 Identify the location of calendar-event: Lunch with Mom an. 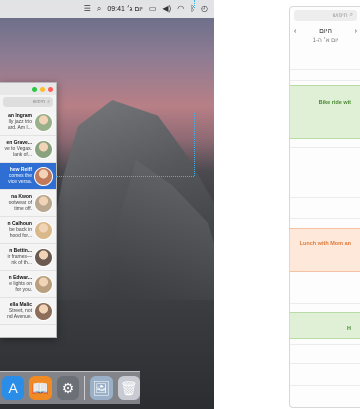
(325, 250).